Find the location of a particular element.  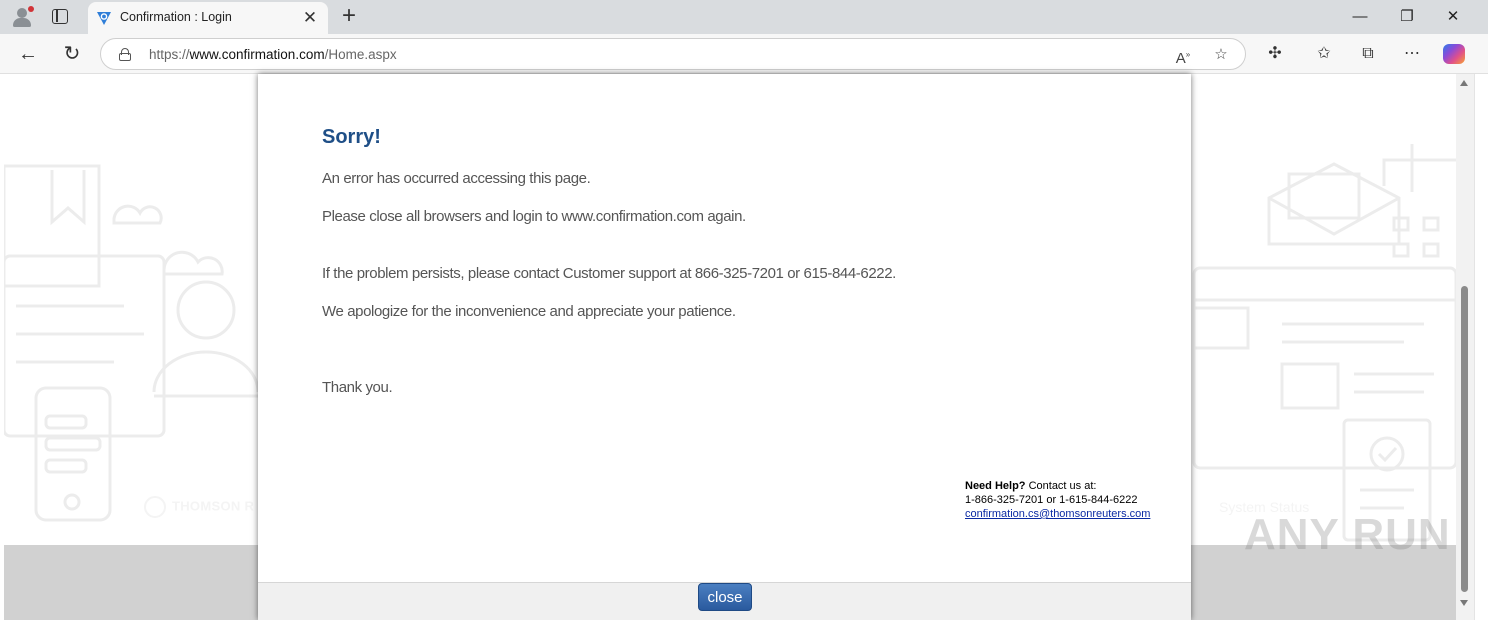

back-button: ← is located at coordinates (28, 54).